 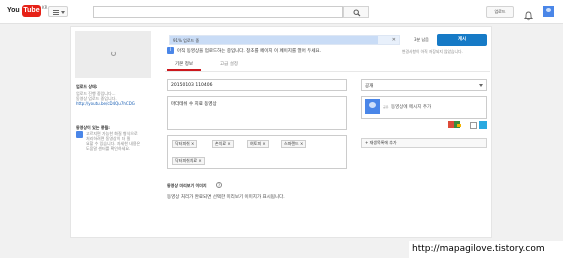 I want to click on tag-chip: 스파랜드 ×, so click(x=294, y=144).